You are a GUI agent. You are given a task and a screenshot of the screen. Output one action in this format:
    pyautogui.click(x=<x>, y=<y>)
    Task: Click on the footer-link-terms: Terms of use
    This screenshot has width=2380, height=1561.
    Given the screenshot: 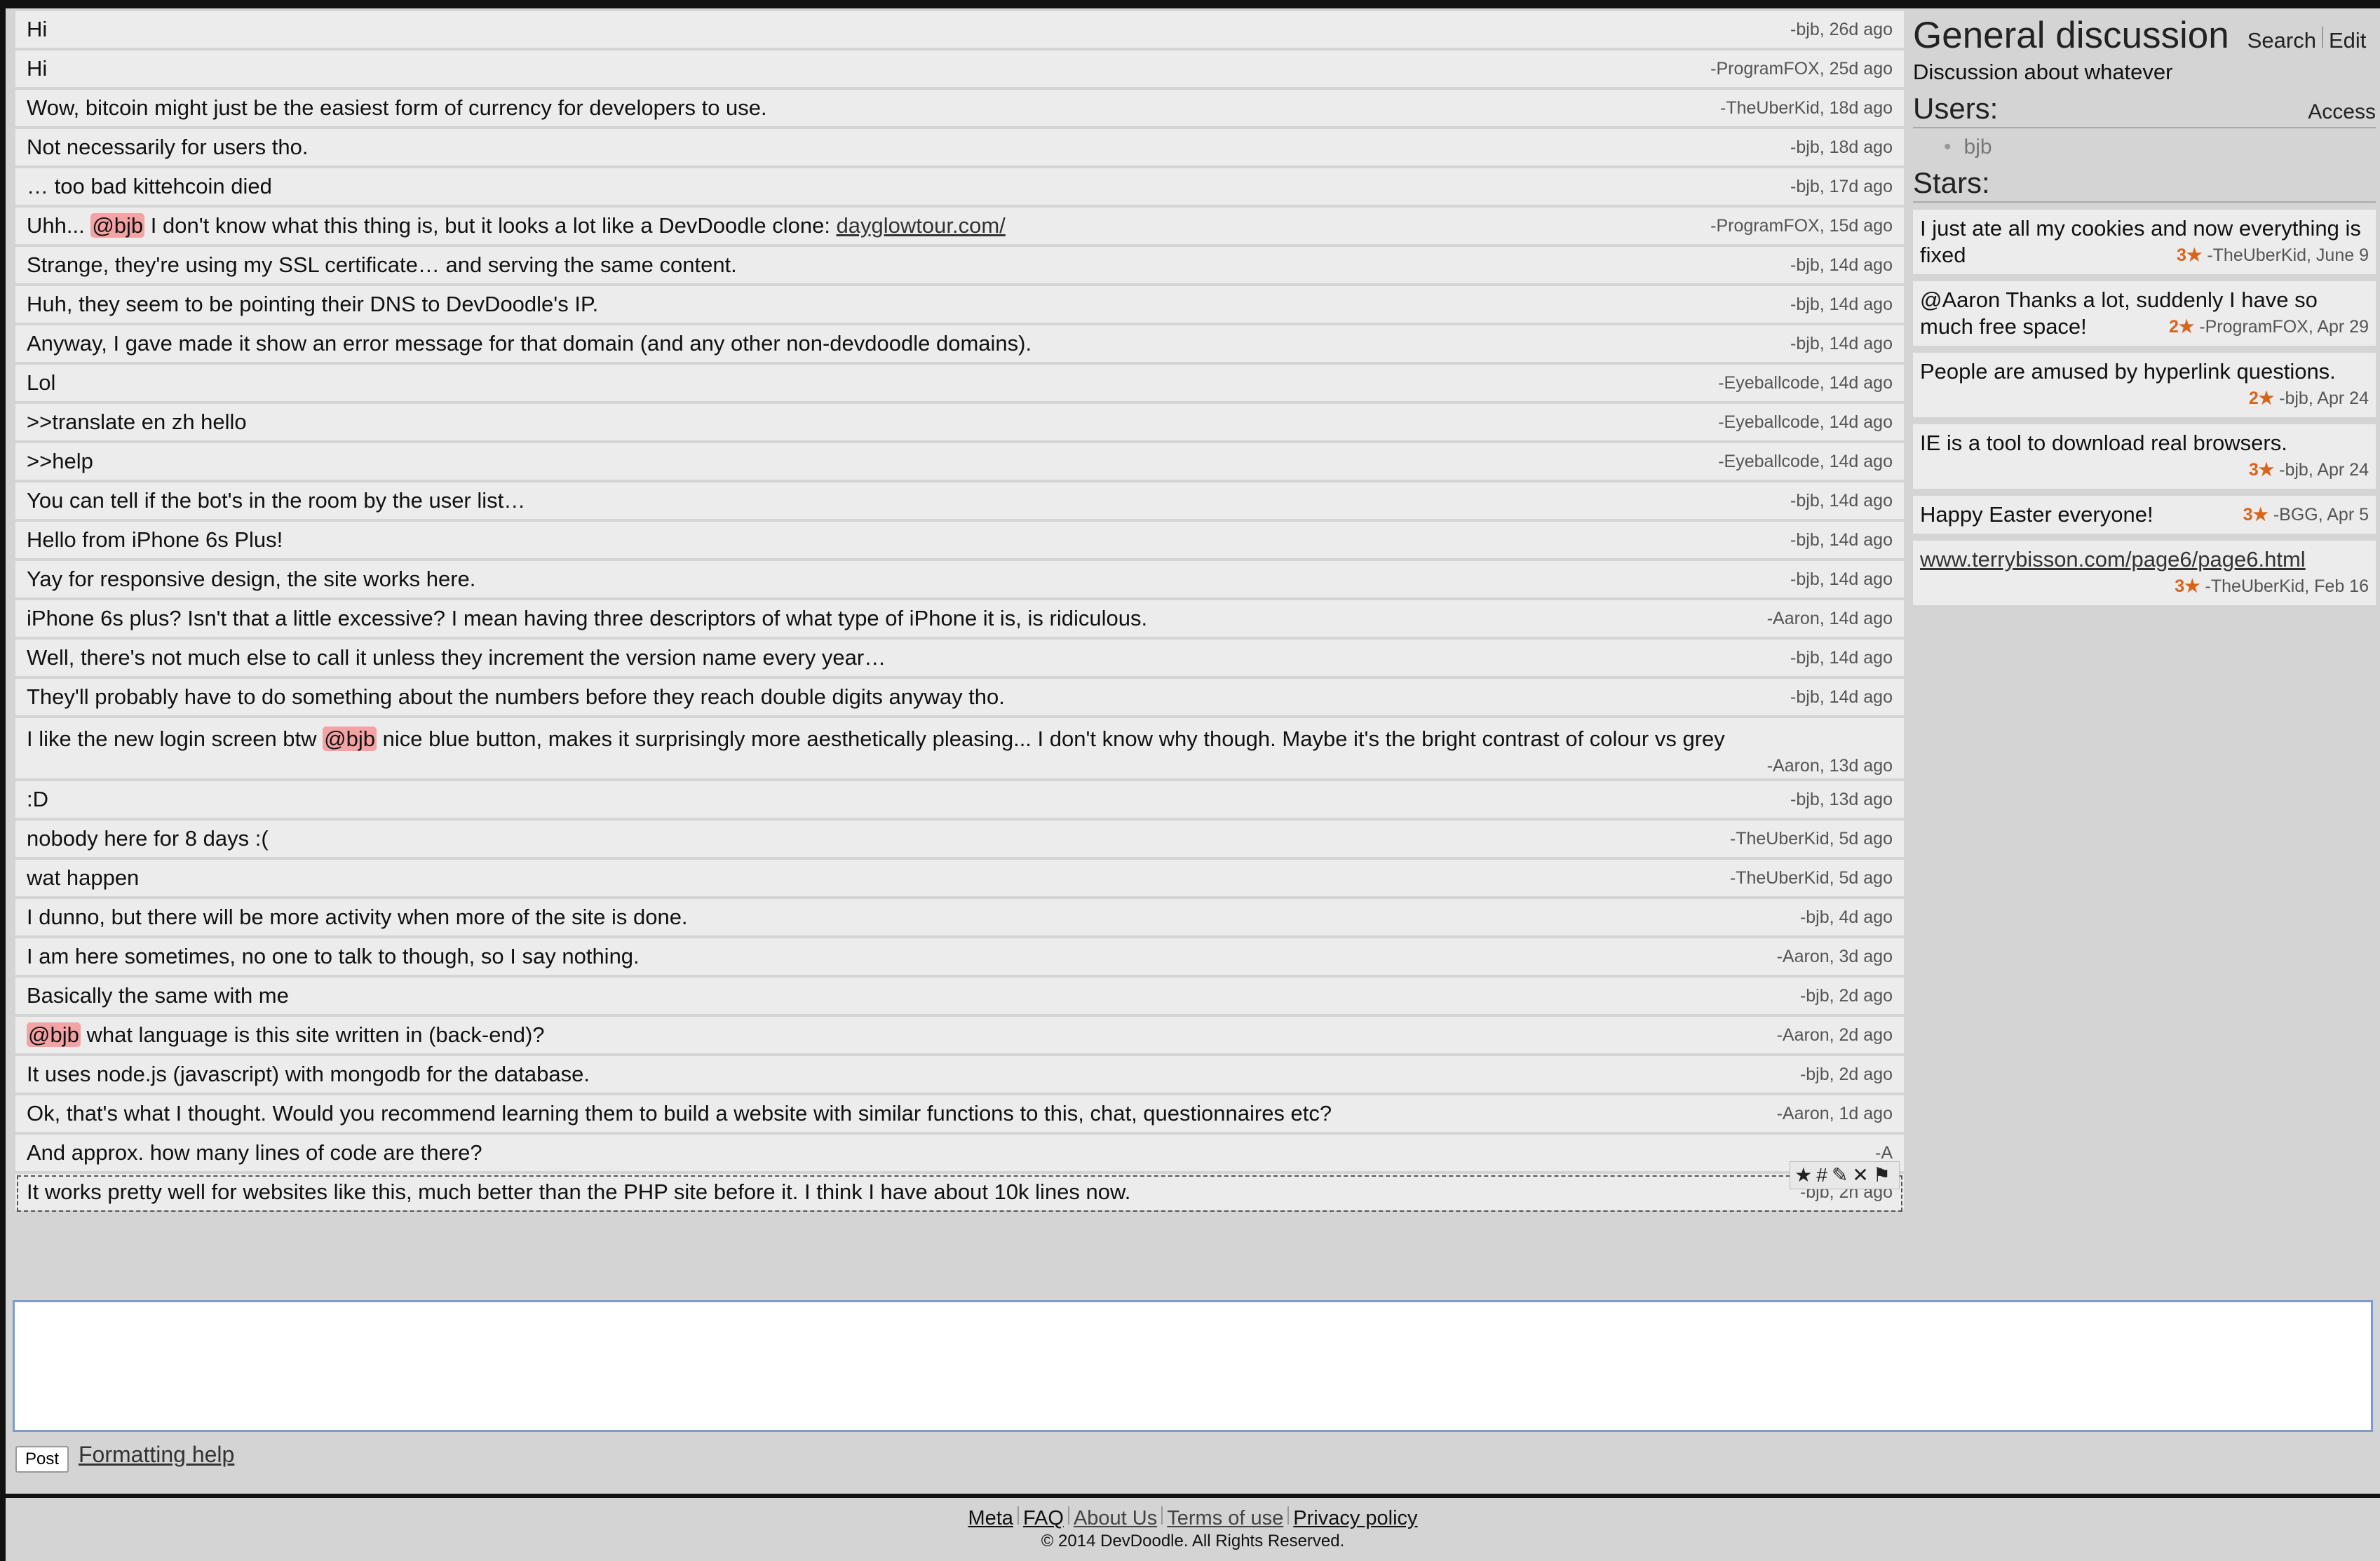 What is the action you would take?
    pyautogui.click(x=1225, y=1518)
    